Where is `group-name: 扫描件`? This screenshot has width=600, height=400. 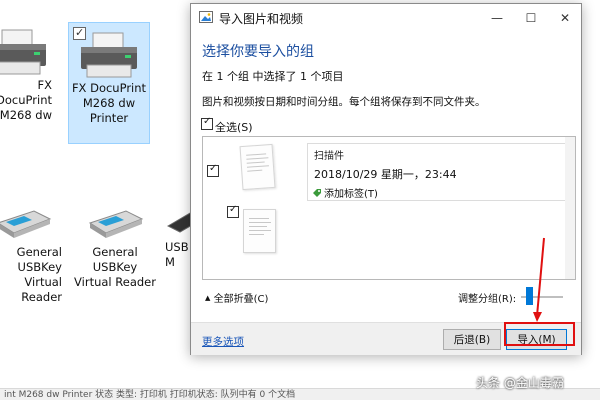
group-name: 扫描件 is located at coordinates (329, 156).